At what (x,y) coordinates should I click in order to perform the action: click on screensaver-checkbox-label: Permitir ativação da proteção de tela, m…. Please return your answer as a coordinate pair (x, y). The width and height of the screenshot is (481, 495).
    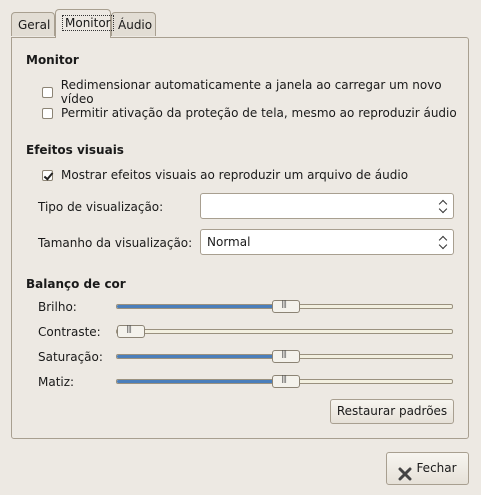
    Looking at the image, I should click on (259, 113).